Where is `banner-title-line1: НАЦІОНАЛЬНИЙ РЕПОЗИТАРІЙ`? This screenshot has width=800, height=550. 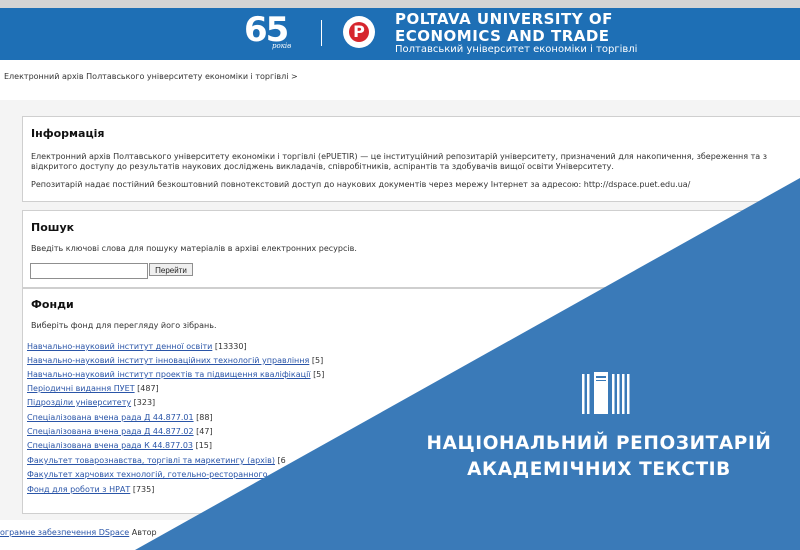 banner-title-line1: НАЦІОНАЛЬНИЙ РЕПОЗИТАРІЙ is located at coordinates (599, 443).